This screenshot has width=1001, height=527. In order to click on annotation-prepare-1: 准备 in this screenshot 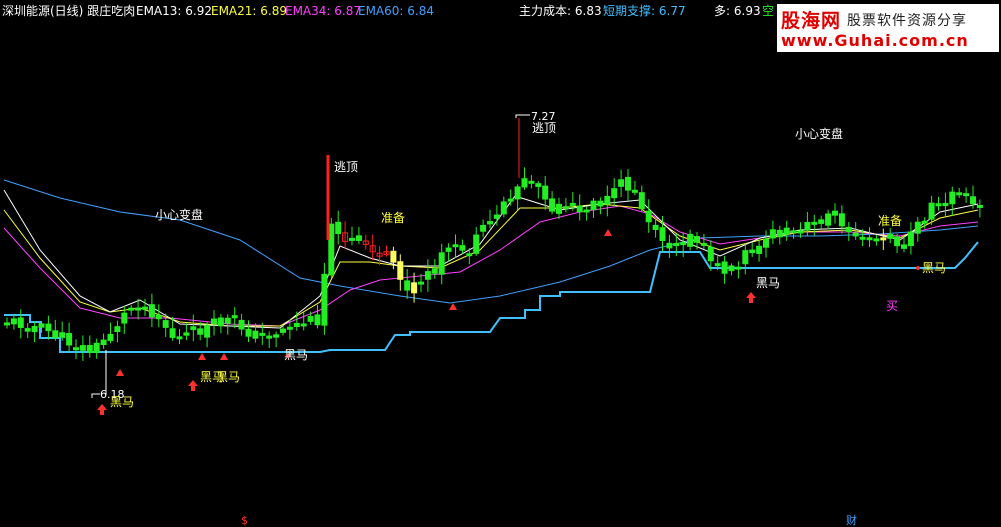, I will do `click(393, 218)`.